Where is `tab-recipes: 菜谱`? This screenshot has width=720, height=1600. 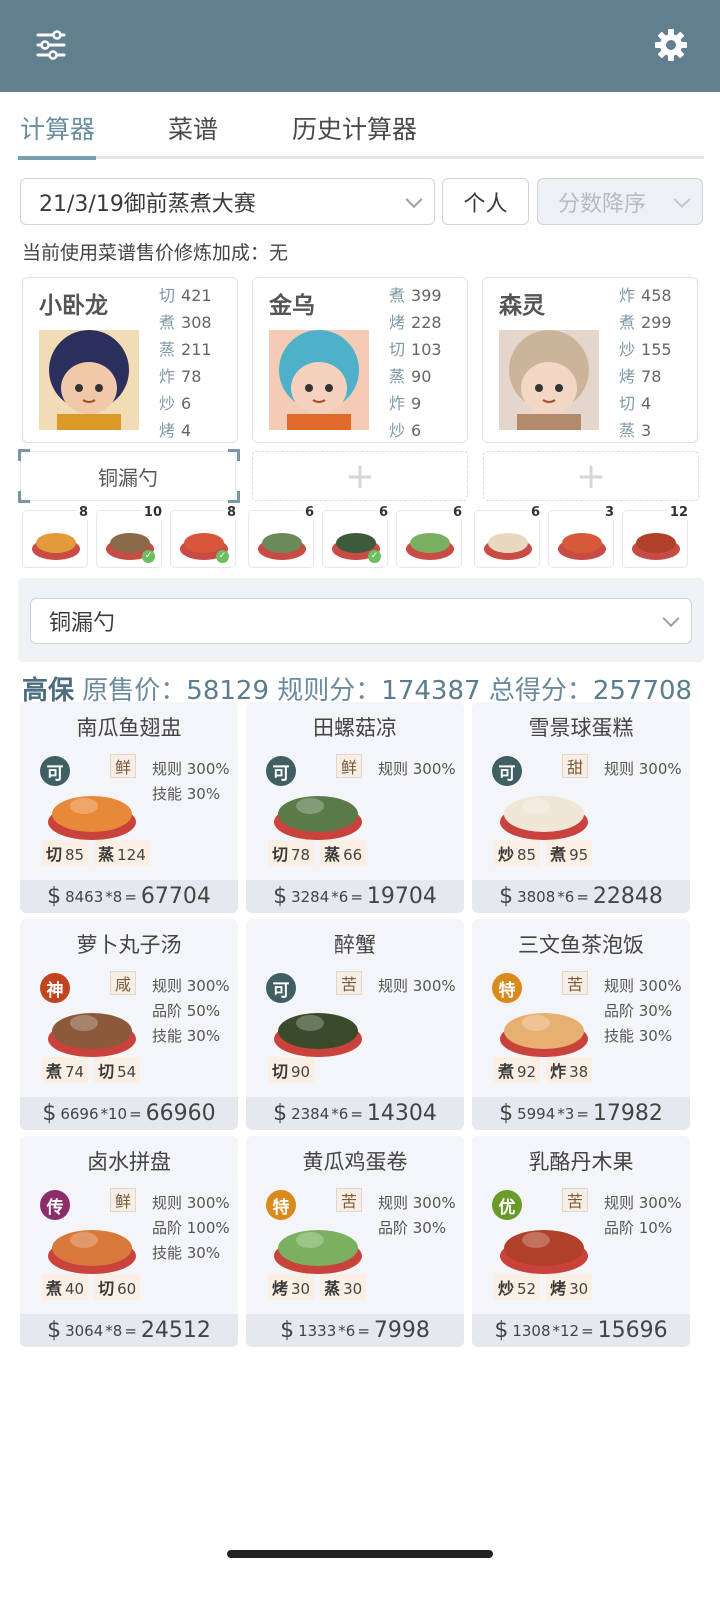
tab-recipes: 菜谱 is located at coordinates (193, 128).